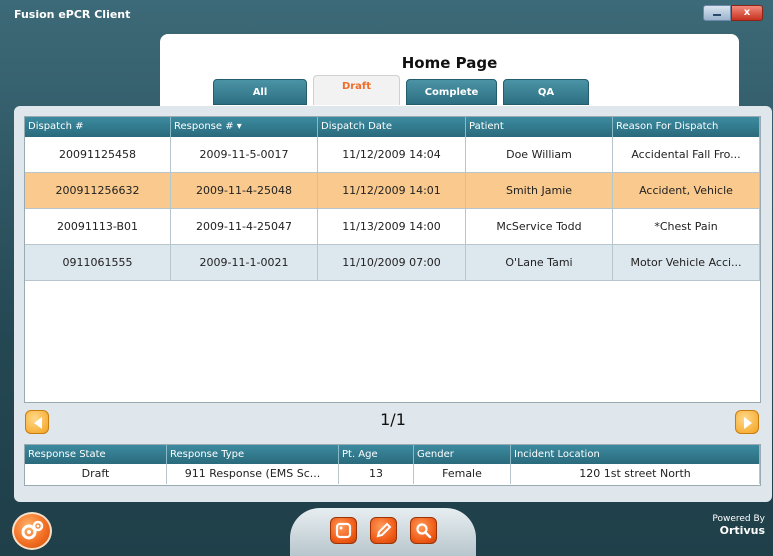 The image size is (773, 556). Describe the element at coordinates (742, 530) in the screenshot. I see `brand-name: Ortivus` at that location.